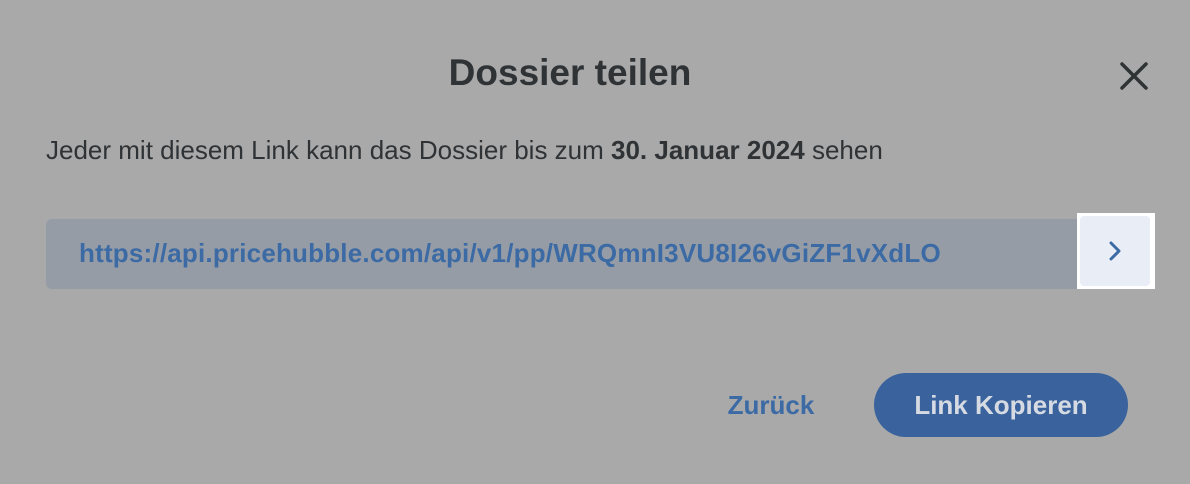  I want to click on close-icon, so click(1134, 76).